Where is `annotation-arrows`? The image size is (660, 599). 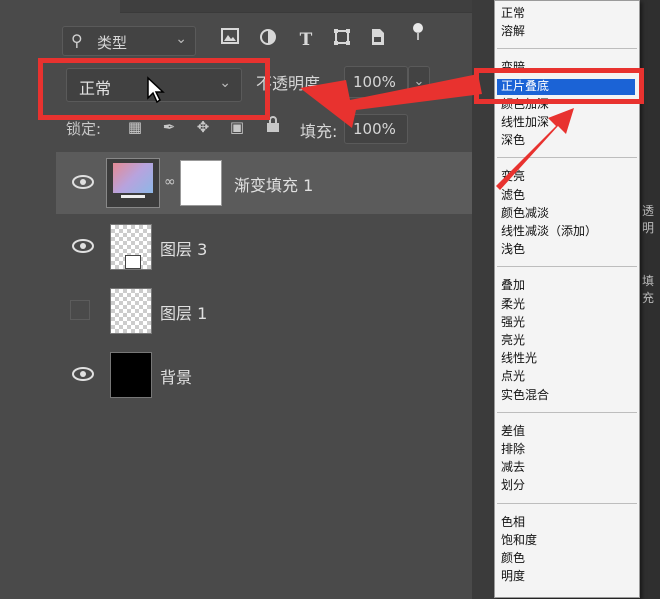 annotation-arrows is located at coordinates (437, 132).